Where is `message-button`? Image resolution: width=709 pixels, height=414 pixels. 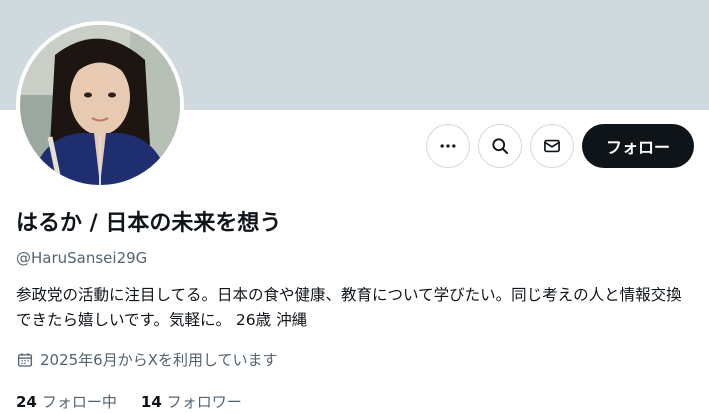
message-button is located at coordinates (552, 146).